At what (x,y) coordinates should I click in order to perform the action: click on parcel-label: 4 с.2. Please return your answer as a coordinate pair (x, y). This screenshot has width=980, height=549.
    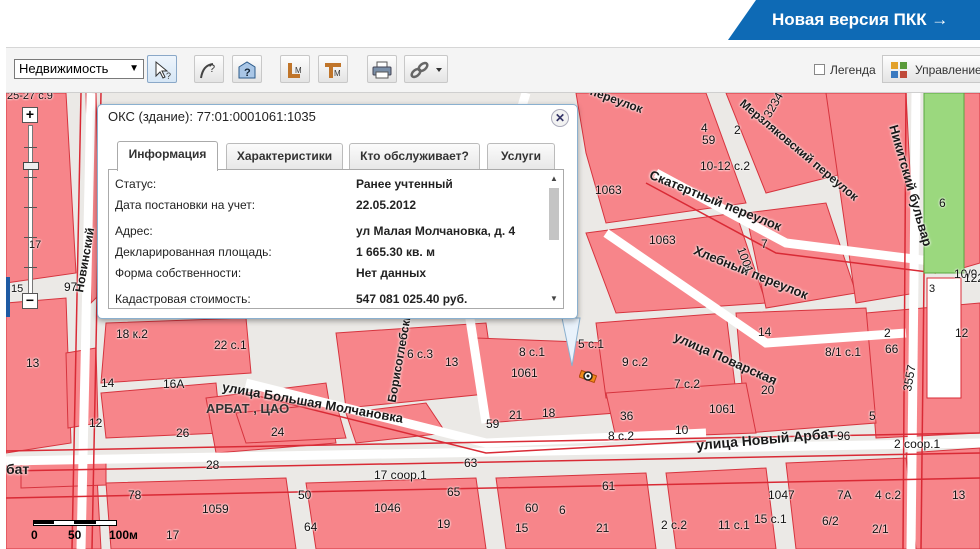
    Looking at the image, I should click on (888, 495).